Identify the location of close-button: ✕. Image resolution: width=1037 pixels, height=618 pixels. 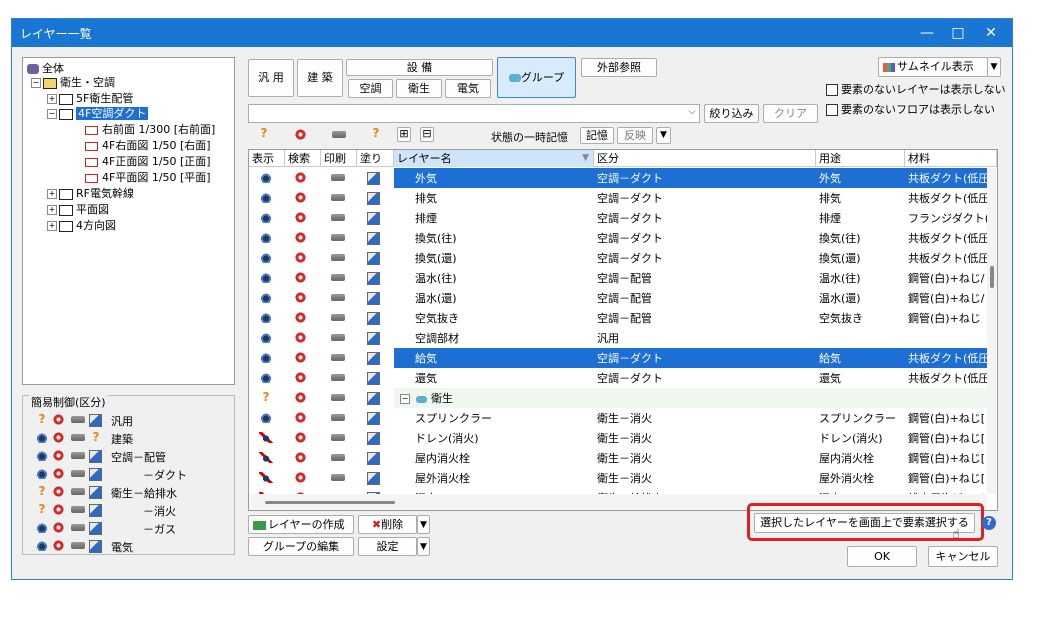
(991, 33).